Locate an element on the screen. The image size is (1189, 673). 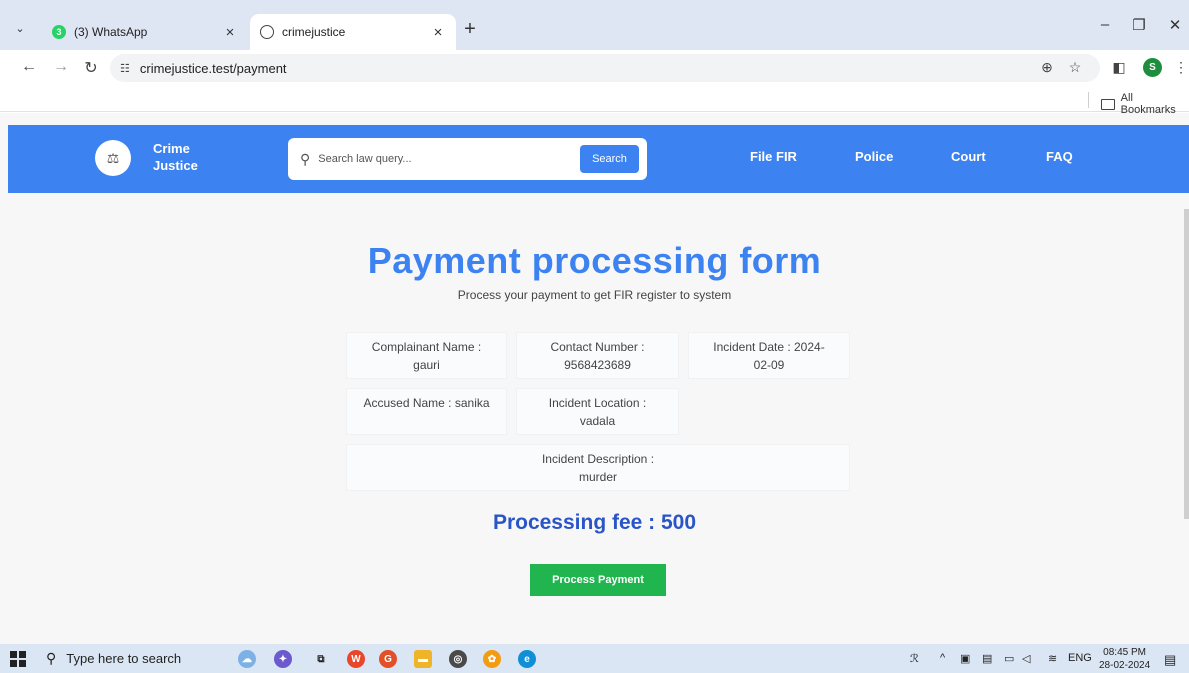
tab-title: (3) WhatsApp is located at coordinates (111, 32).